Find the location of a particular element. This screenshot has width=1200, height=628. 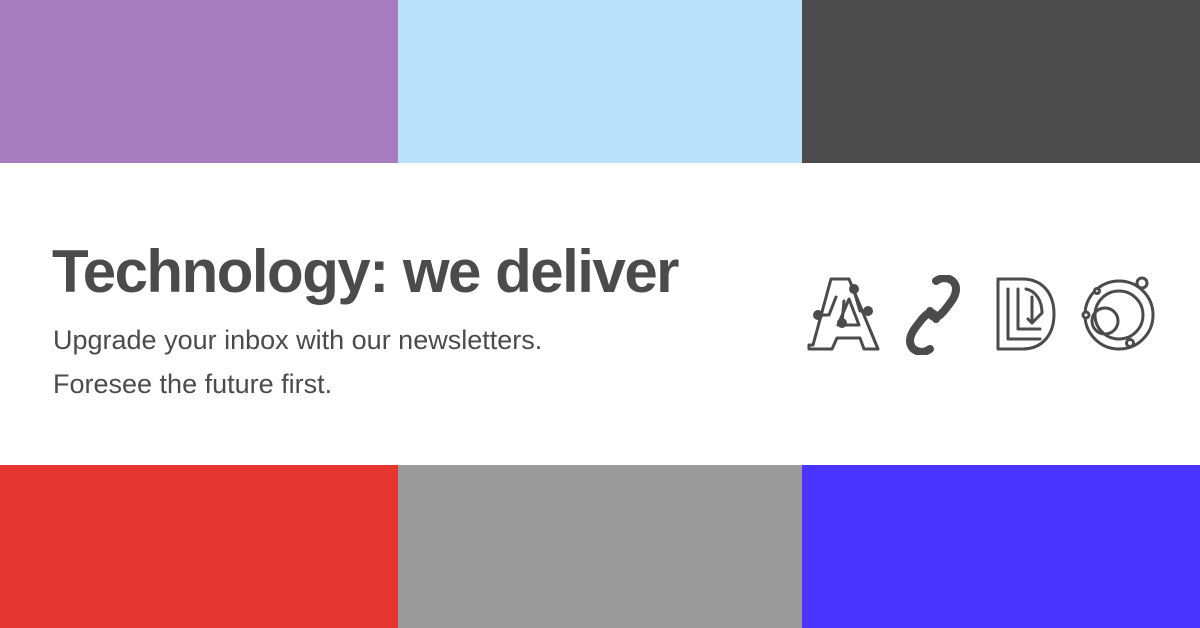

subheadline-line-1: Upgrade your inbox with our newsletters. is located at coordinates (298, 340).